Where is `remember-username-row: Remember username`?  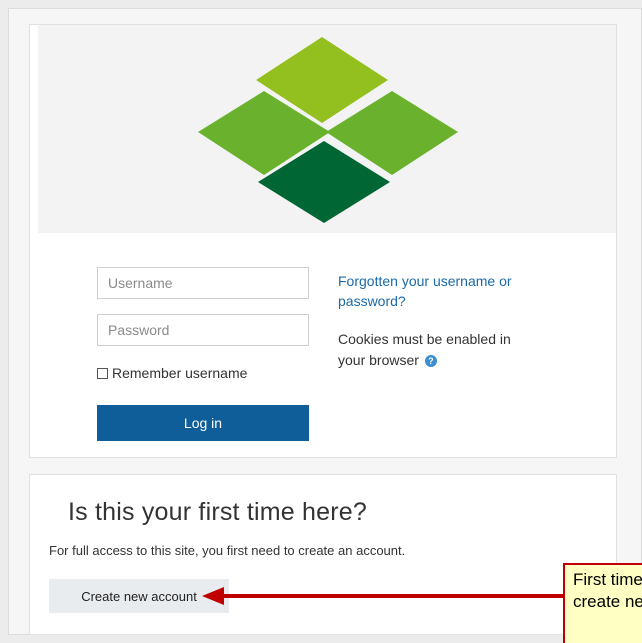 remember-username-row: Remember username is located at coordinates (172, 373).